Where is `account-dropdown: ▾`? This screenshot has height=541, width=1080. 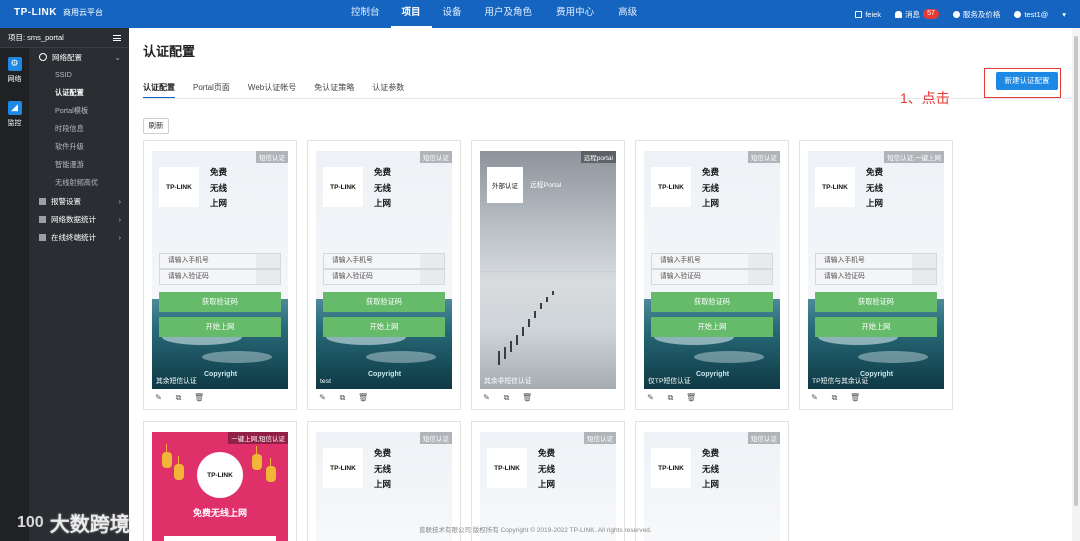
account-dropdown: ▾ is located at coordinates (1064, 14).